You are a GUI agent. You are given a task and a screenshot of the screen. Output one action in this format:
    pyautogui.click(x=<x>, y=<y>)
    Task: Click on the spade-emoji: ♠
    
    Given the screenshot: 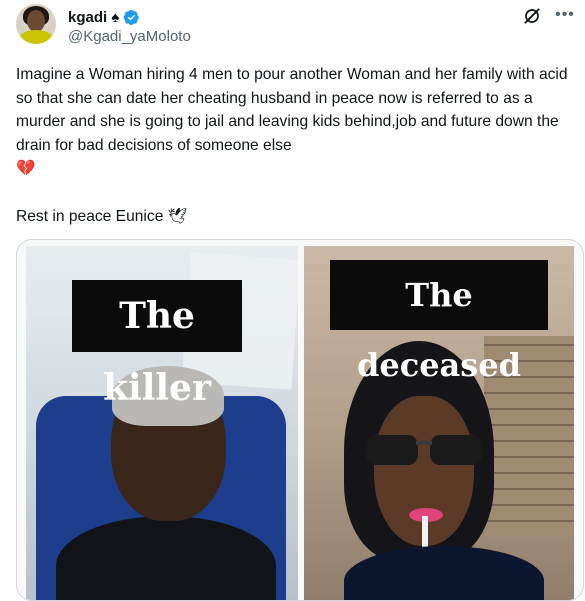 What is the action you would take?
    pyautogui.click(x=115, y=17)
    